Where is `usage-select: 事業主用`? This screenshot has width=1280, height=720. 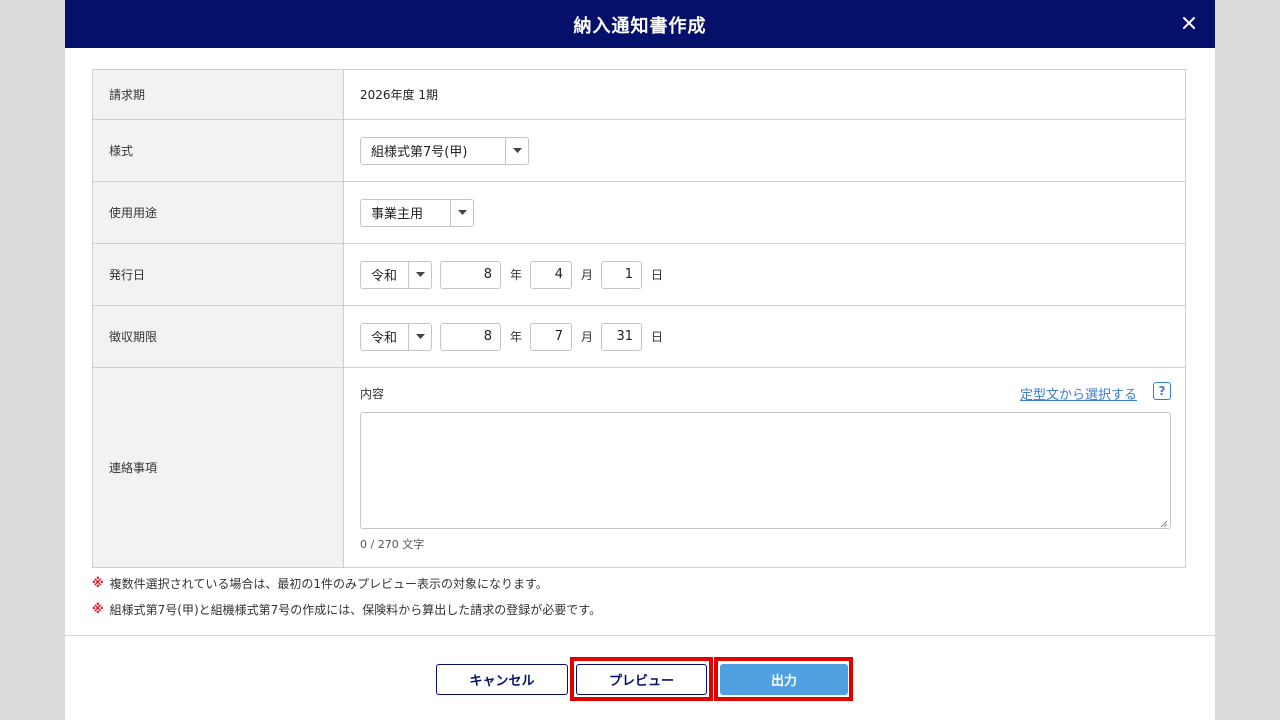
usage-select: 事業主用 is located at coordinates (417, 212).